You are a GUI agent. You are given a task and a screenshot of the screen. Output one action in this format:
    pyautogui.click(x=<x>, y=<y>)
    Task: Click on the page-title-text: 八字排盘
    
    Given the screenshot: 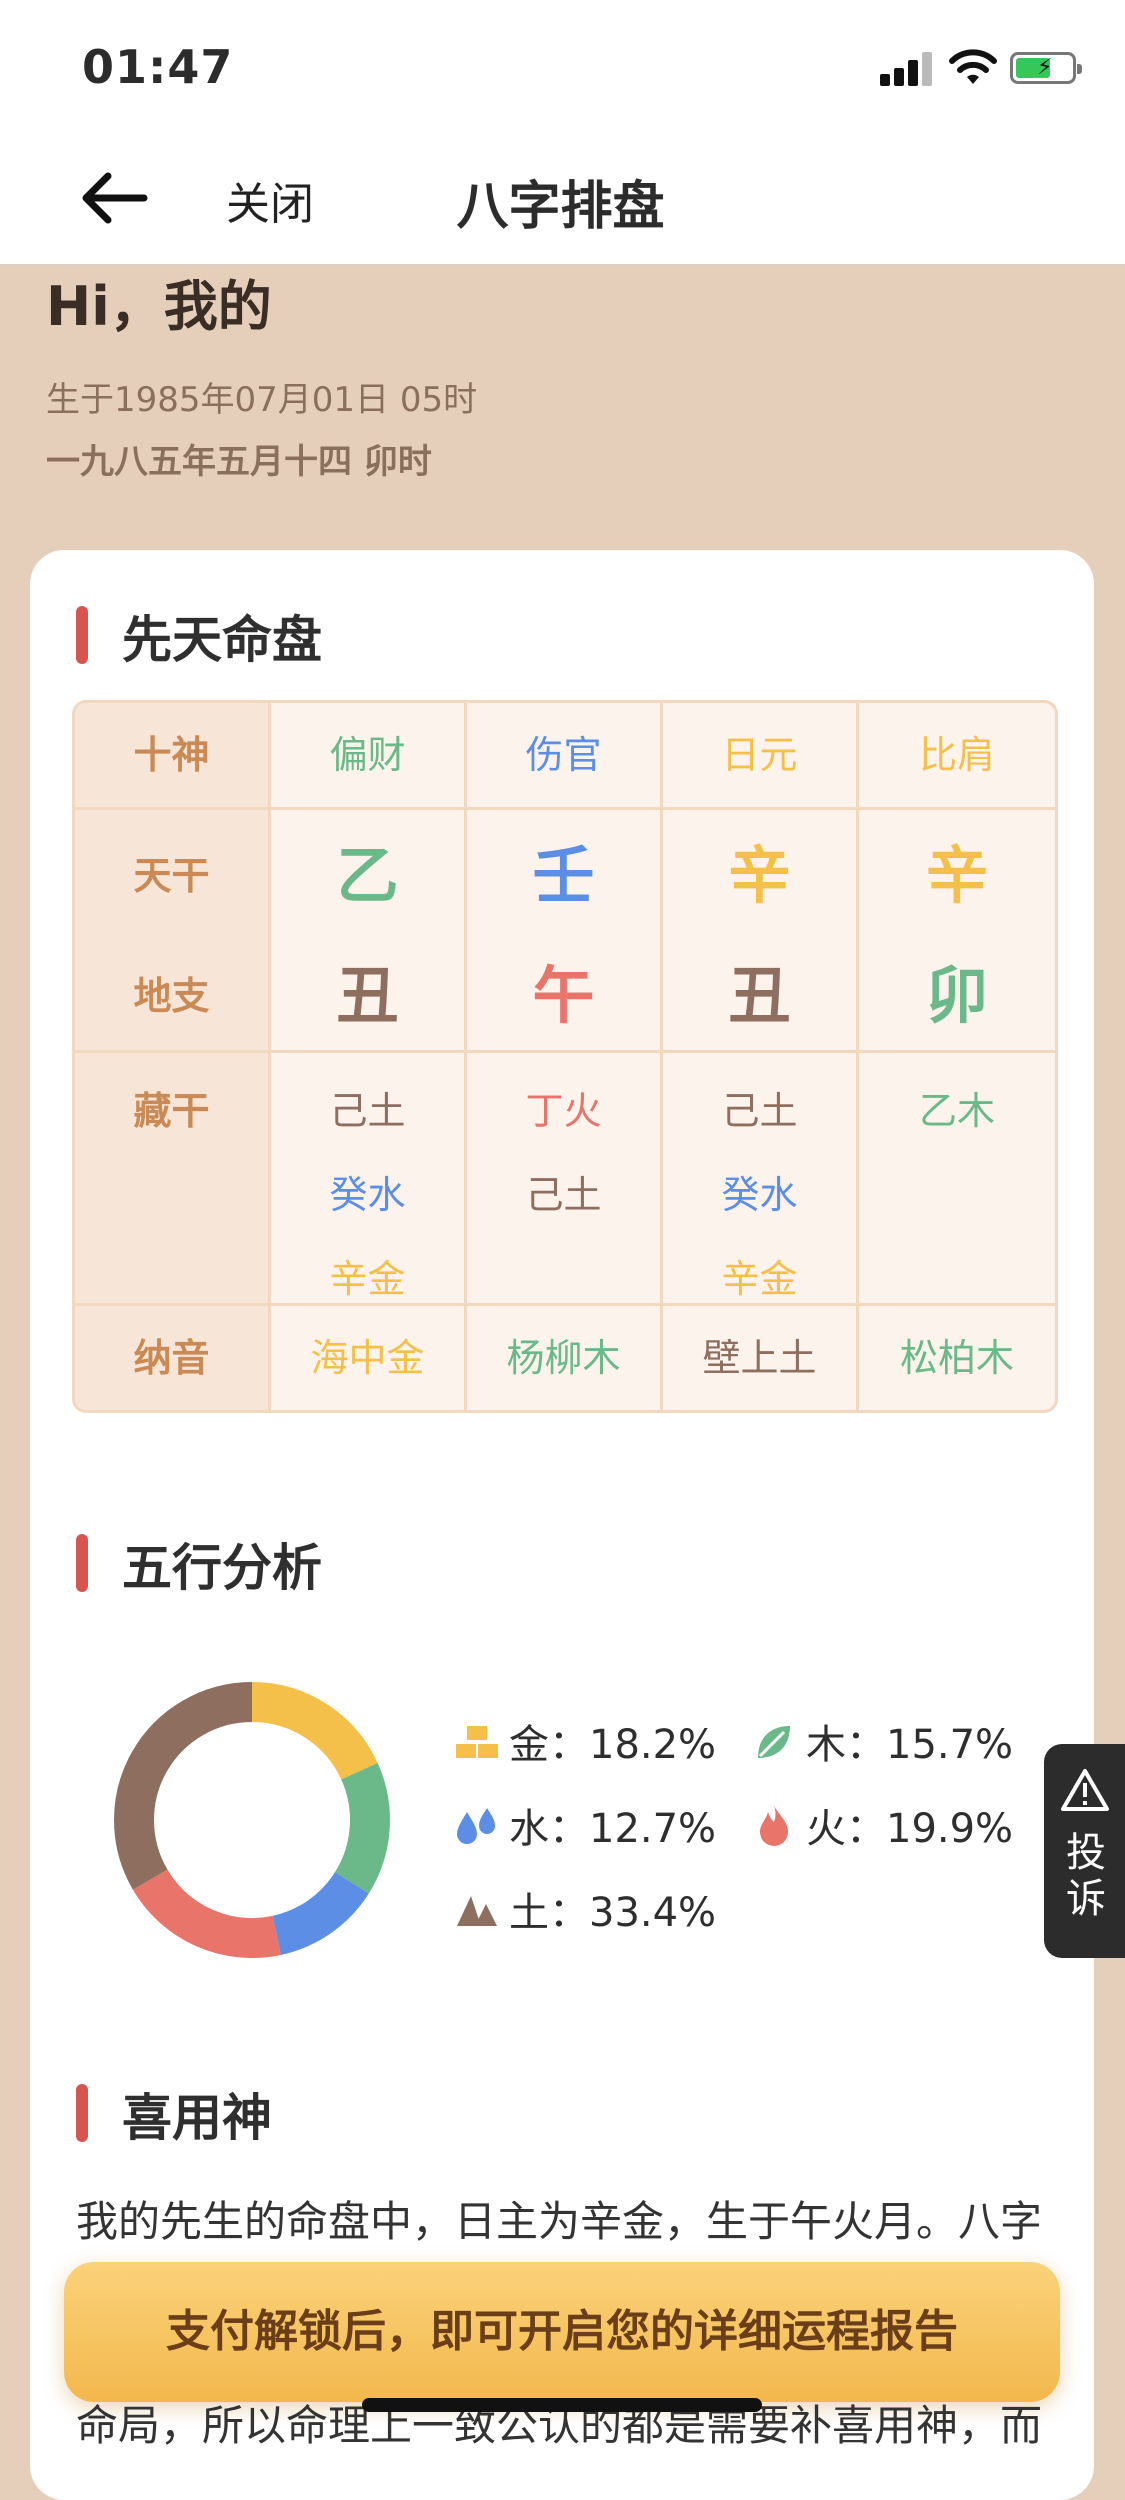 What is the action you would take?
    pyautogui.click(x=560, y=207)
    